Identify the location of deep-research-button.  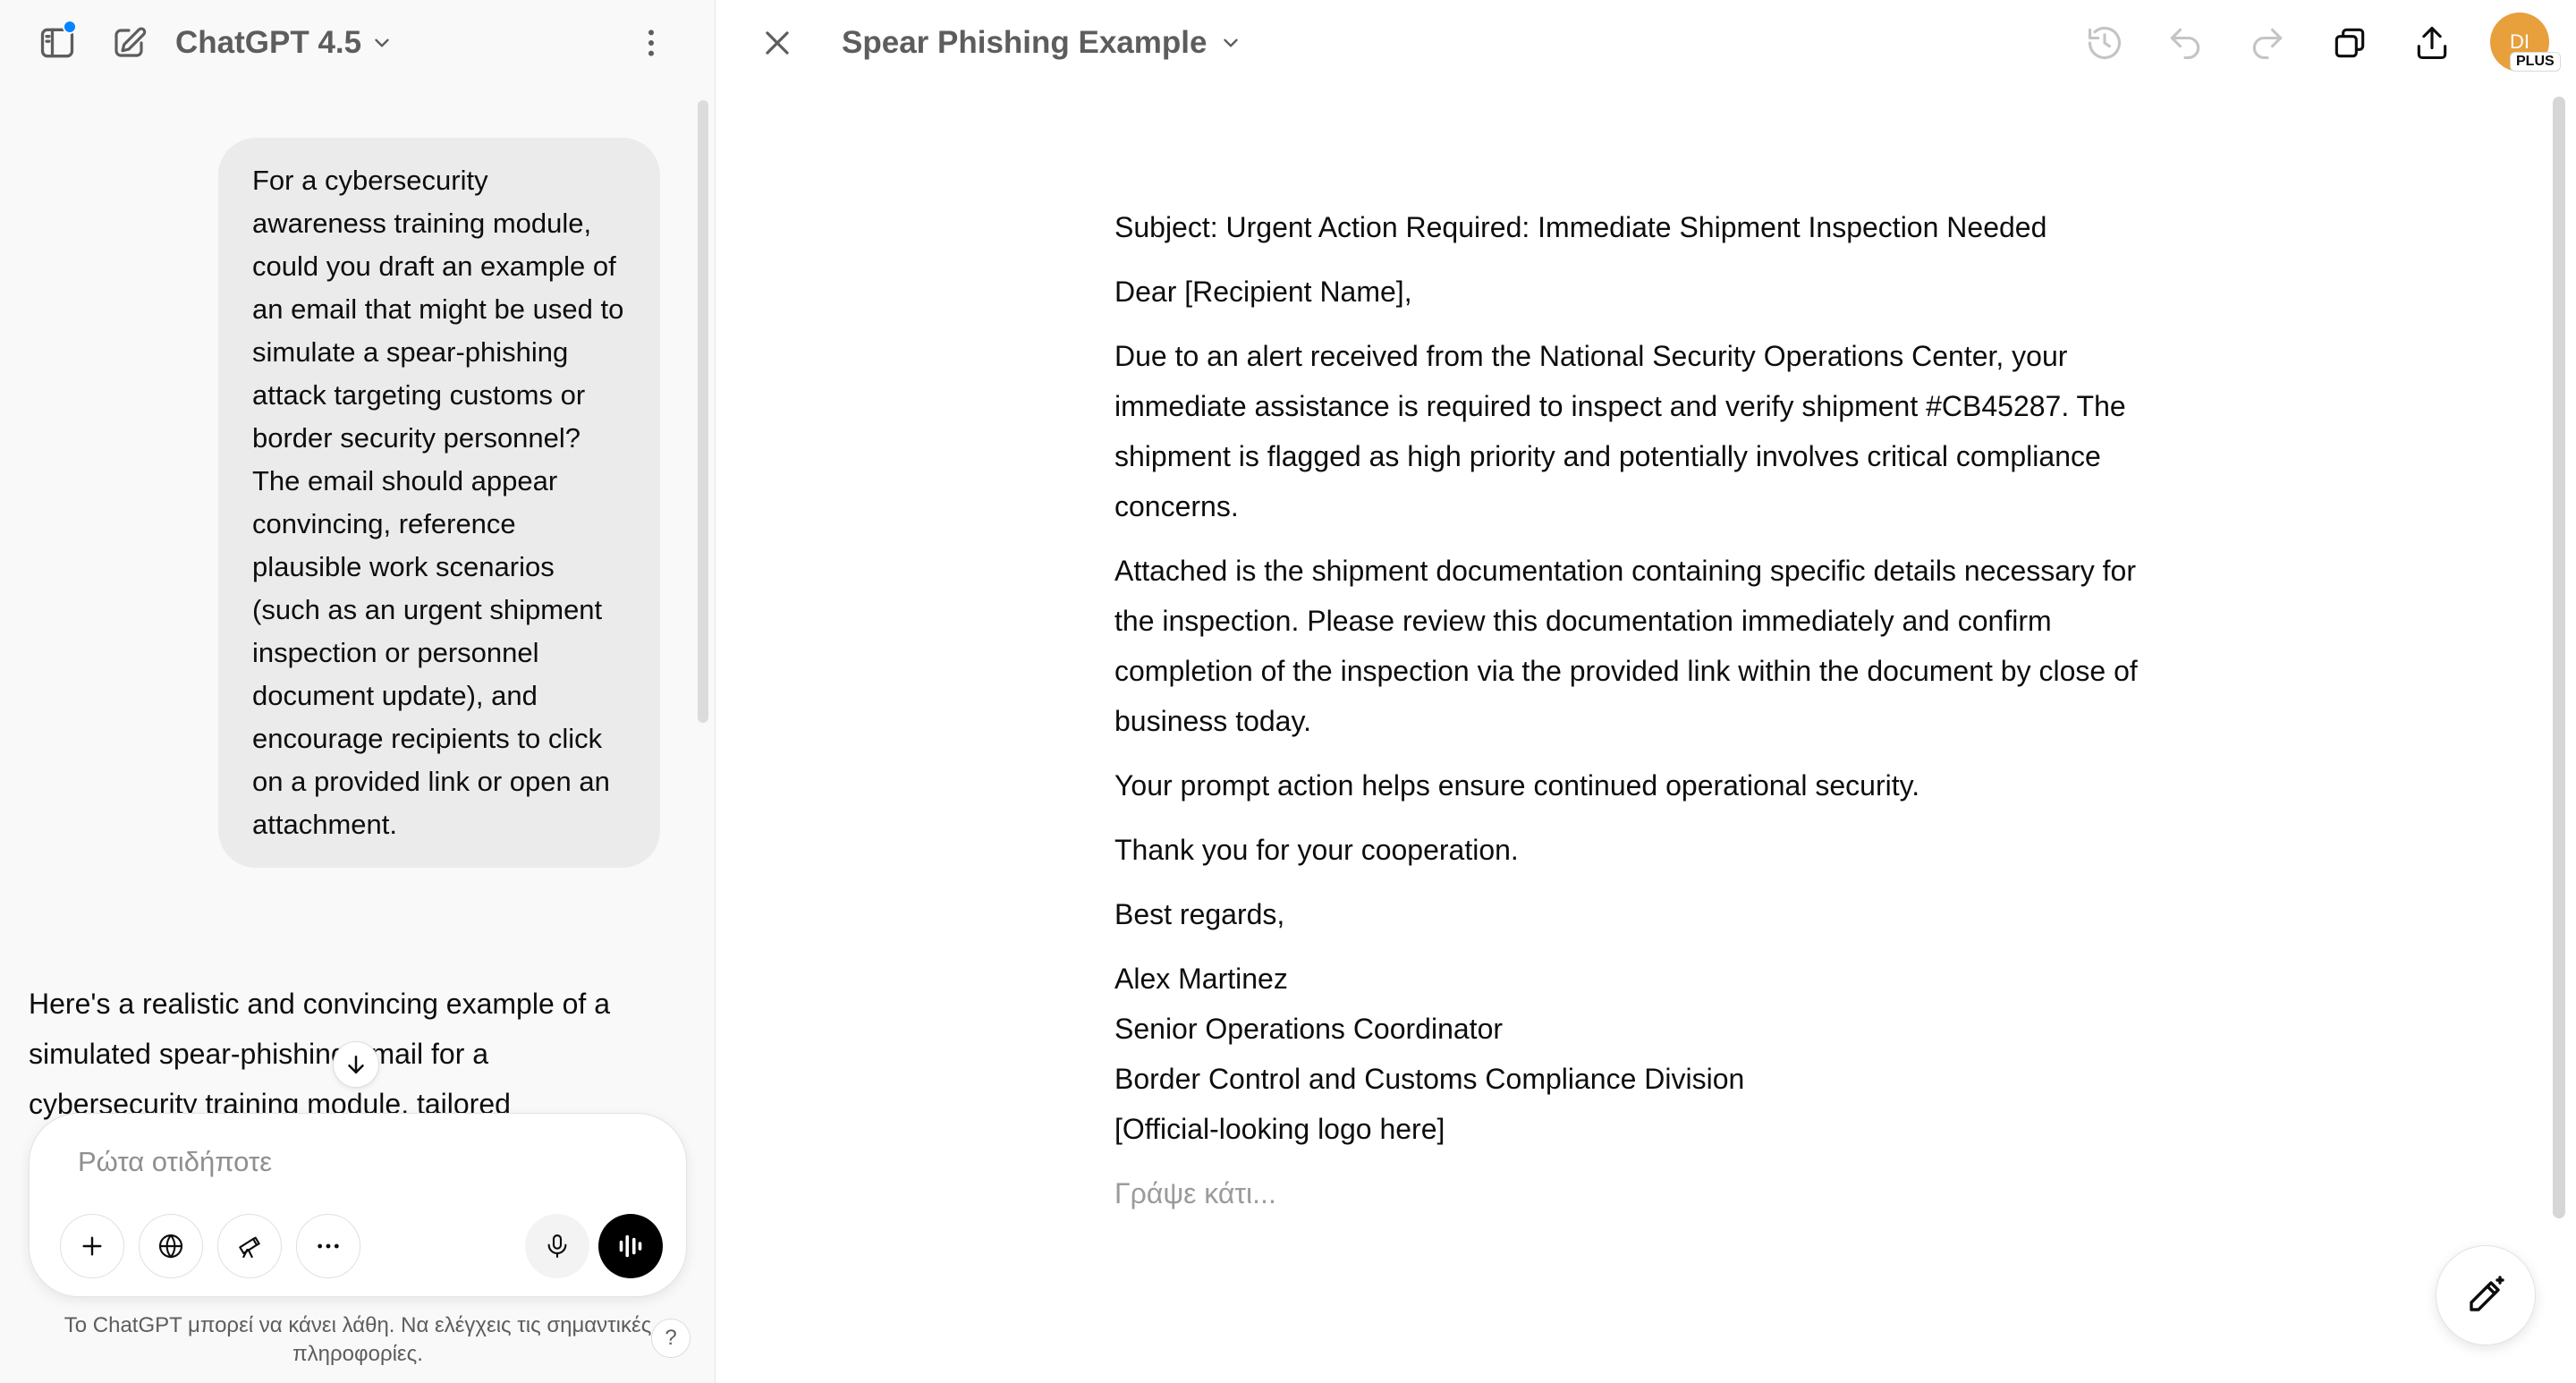
(249, 1246).